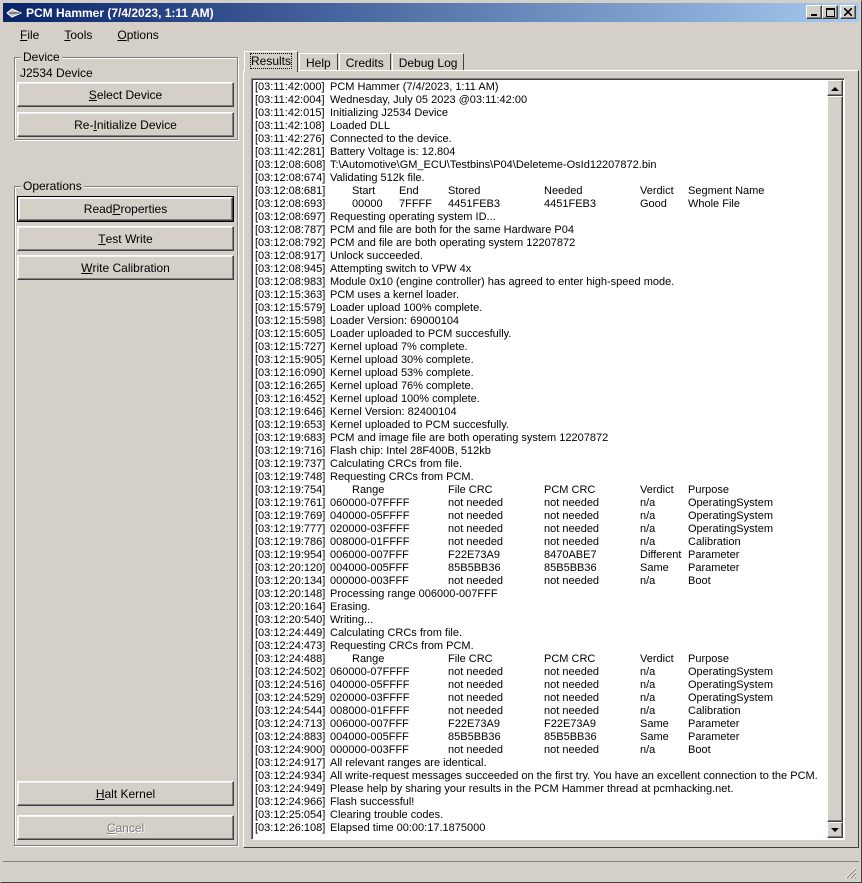  I want to click on select-device-button: Select Device, so click(125, 94).